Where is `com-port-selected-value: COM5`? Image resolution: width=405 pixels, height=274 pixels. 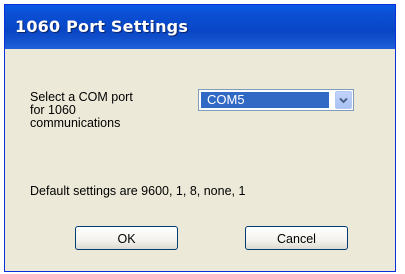 com-port-selected-value: COM5 is located at coordinates (265, 100).